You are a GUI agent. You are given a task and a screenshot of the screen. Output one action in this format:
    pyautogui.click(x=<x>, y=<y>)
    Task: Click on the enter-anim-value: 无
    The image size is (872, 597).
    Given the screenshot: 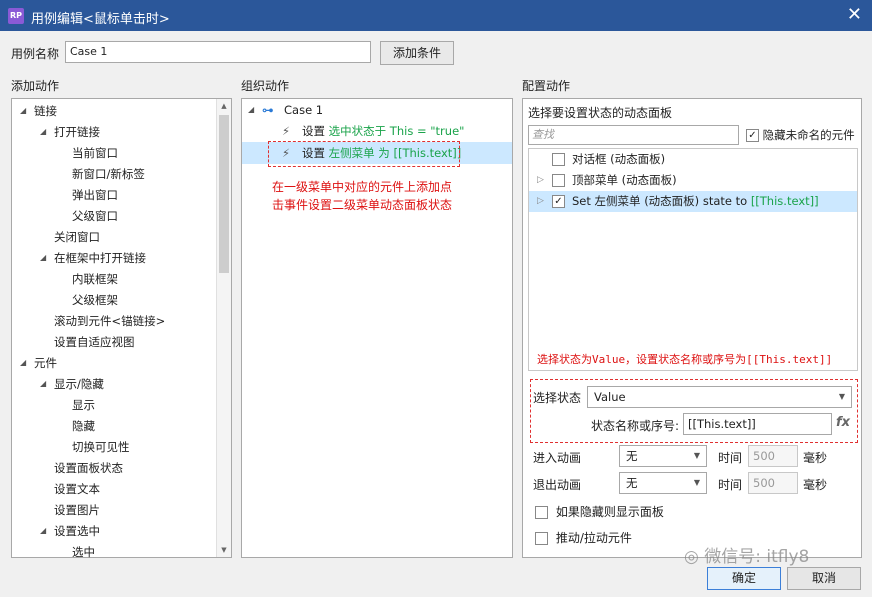 What is the action you would take?
    pyautogui.click(x=632, y=456)
    